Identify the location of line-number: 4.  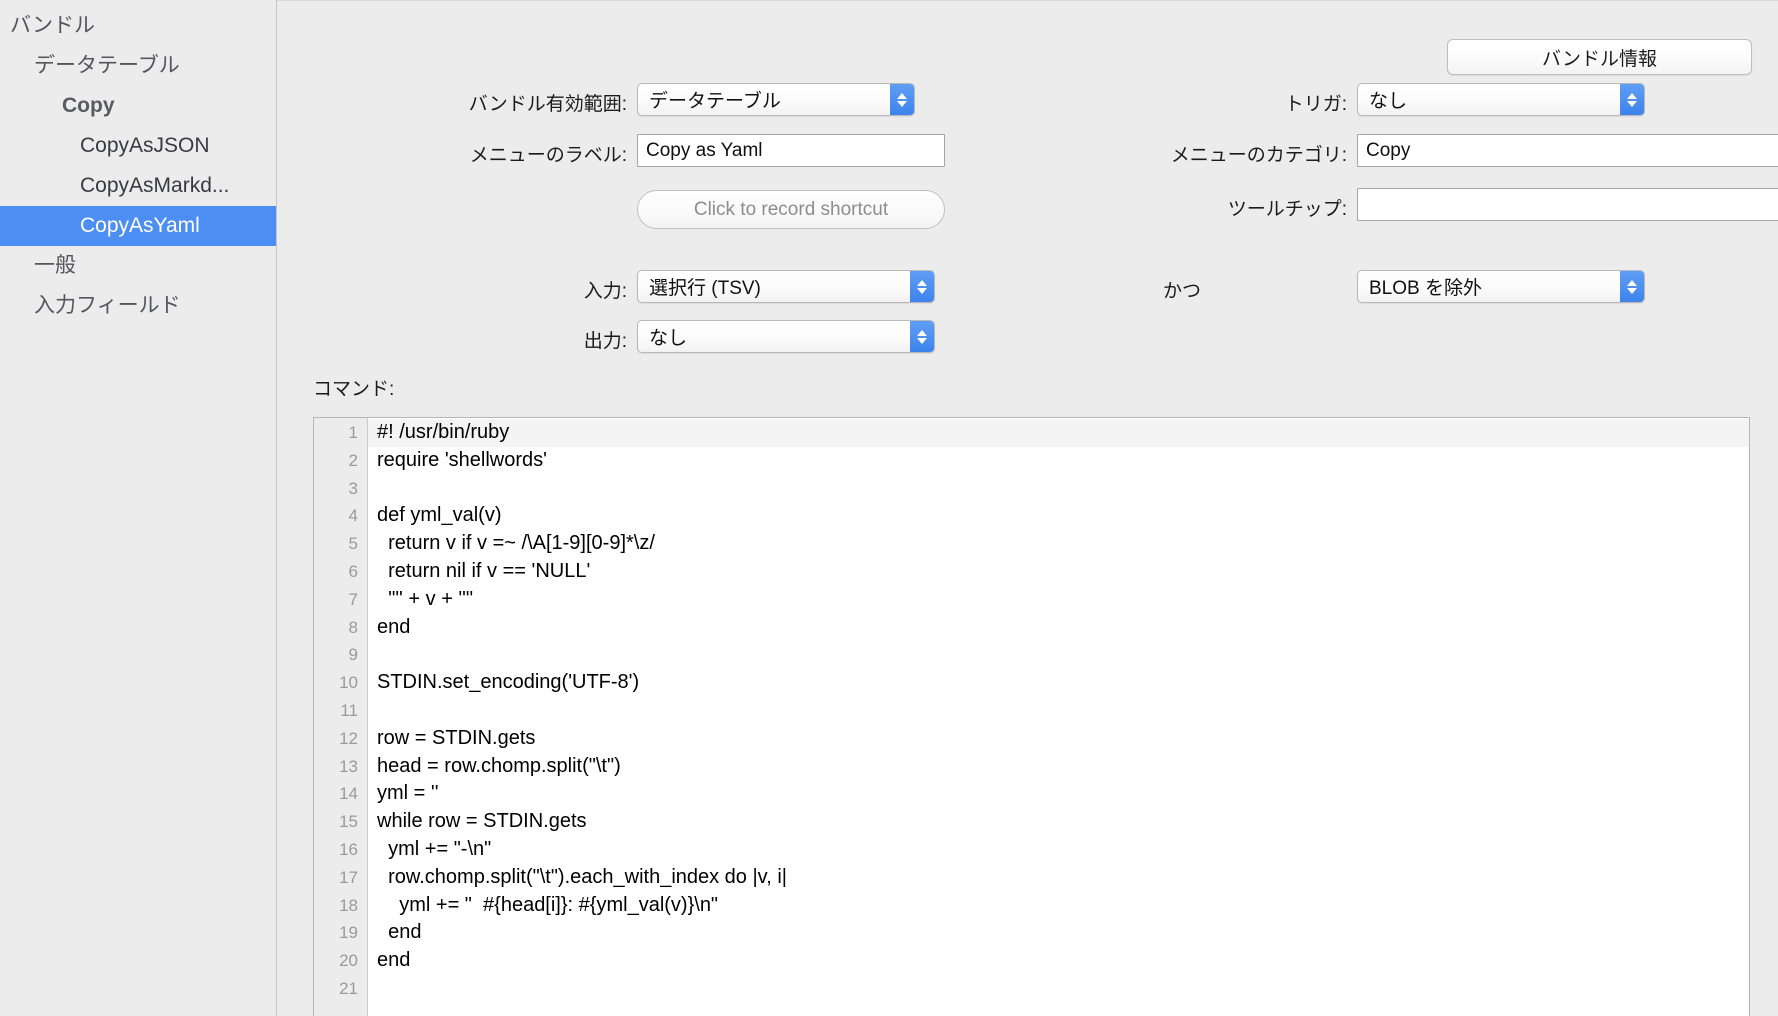
(353, 516).